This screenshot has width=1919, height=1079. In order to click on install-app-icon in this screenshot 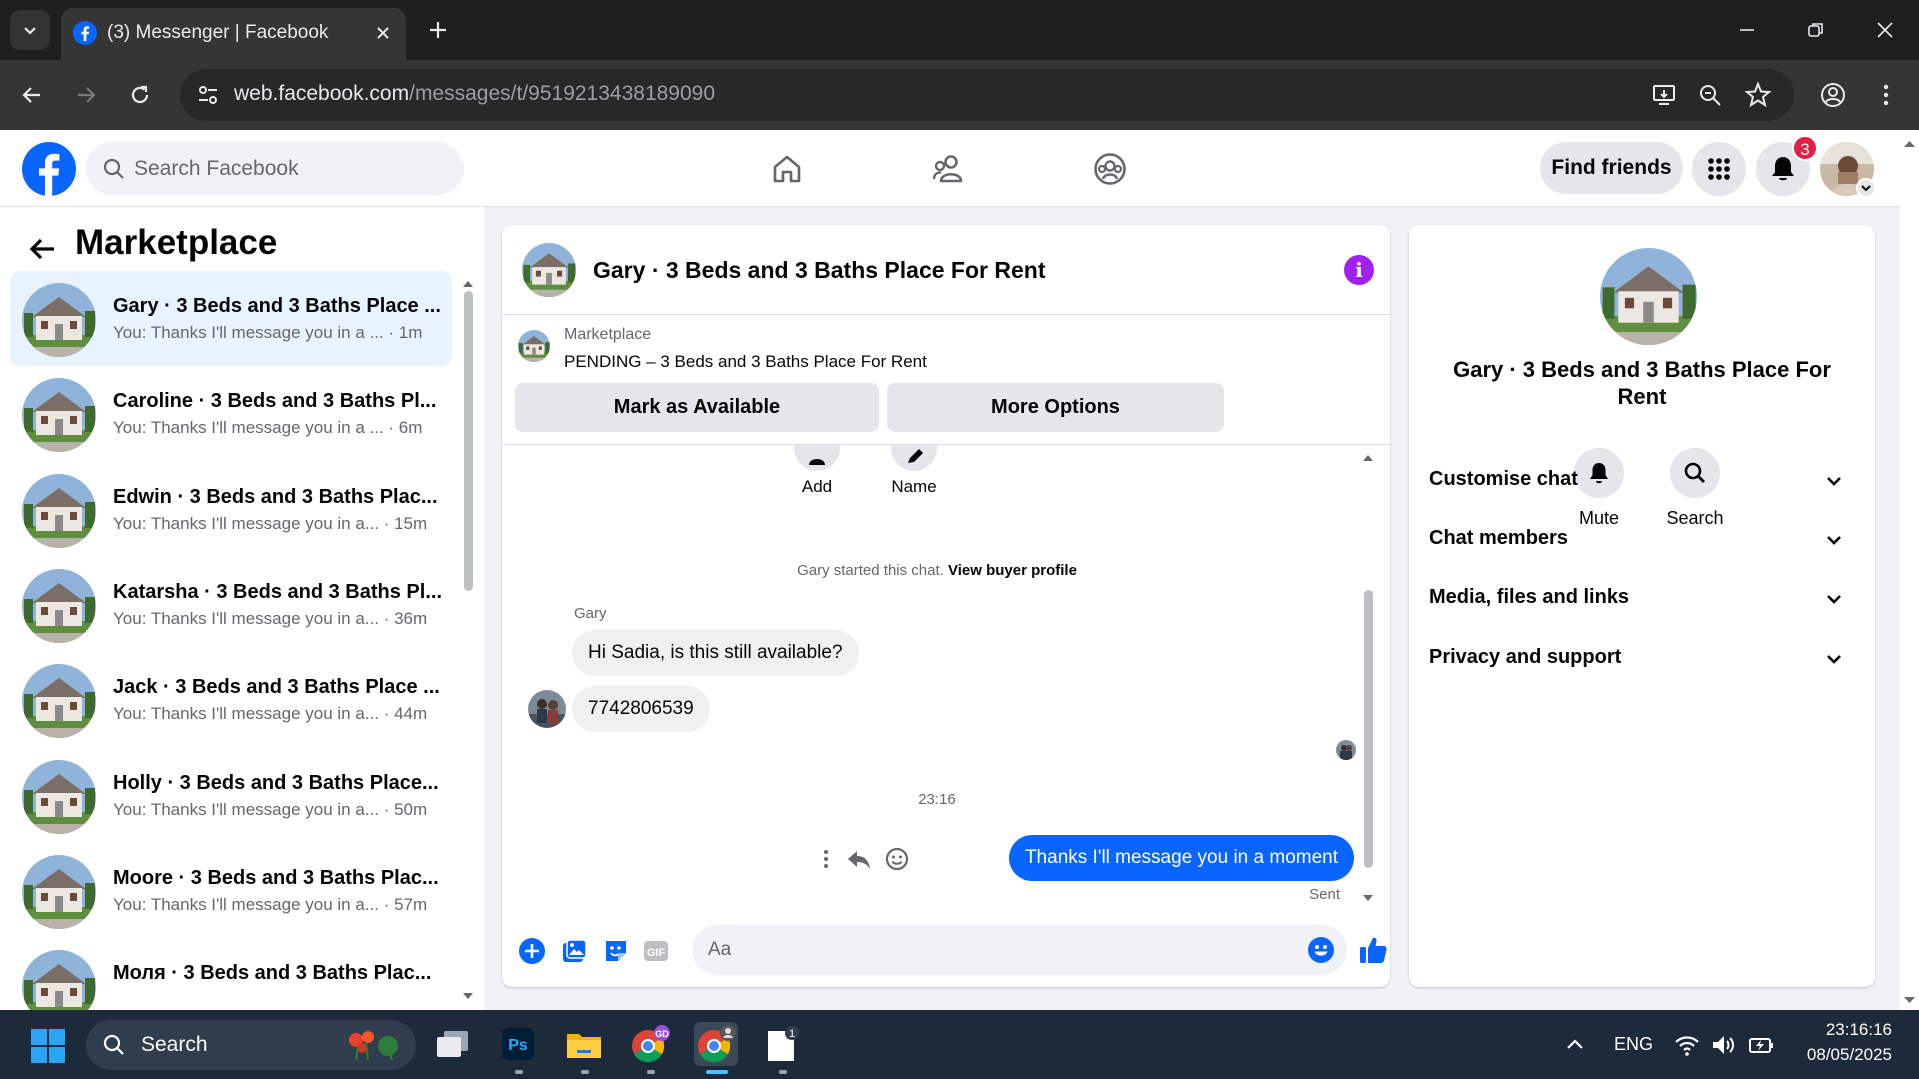, I will do `click(1664, 95)`.